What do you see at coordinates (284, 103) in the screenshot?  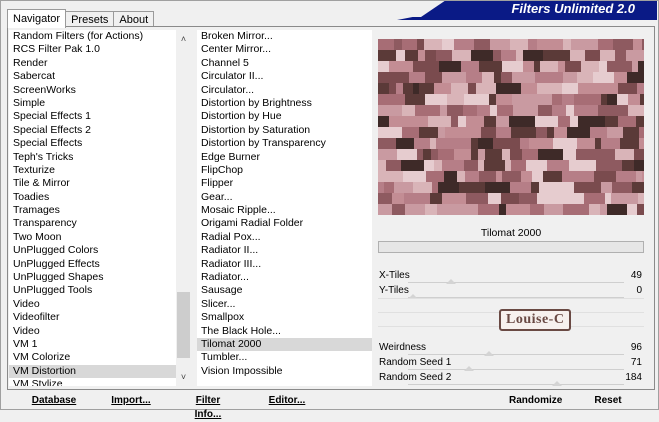 I see `filter-item: Distortion by Brightness` at bounding box center [284, 103].